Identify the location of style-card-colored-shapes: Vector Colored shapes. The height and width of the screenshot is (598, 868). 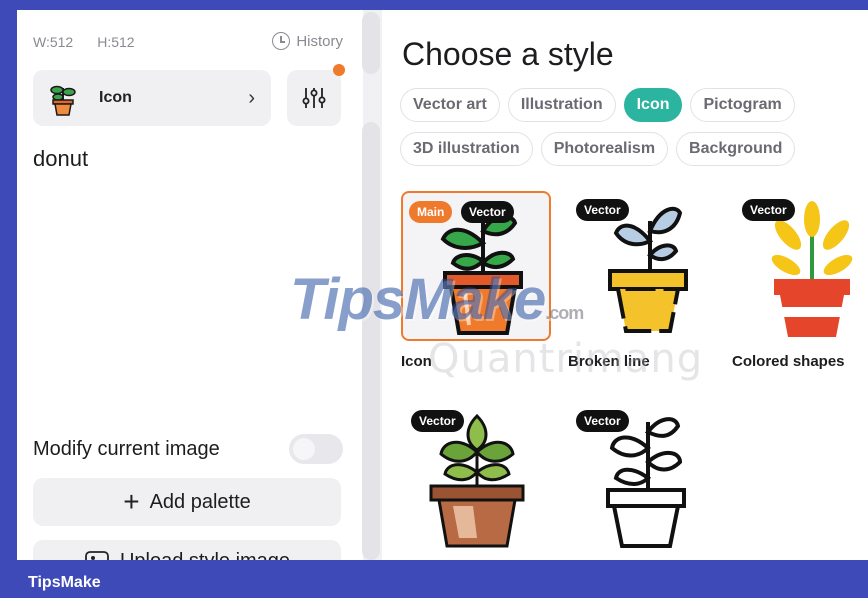
(800, 280).